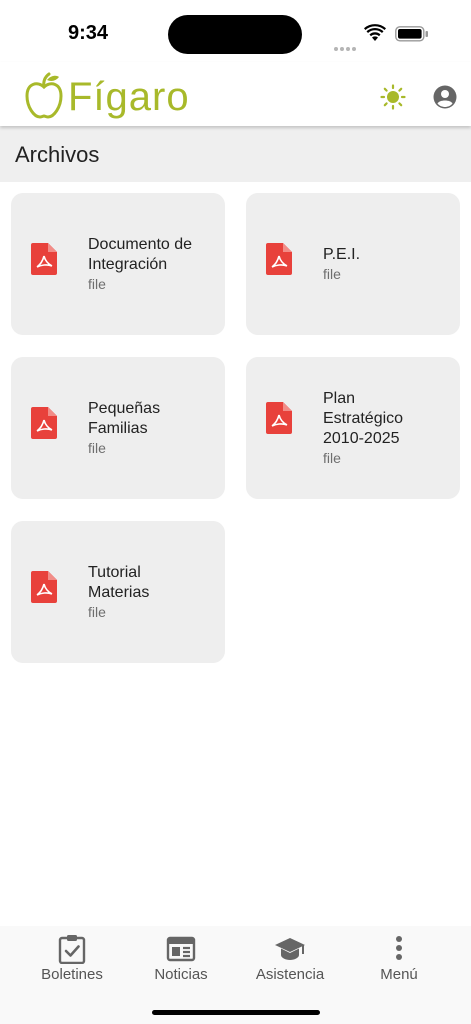 This screenshot has width=471, height=1024. What do you see at coordinates (290, 964) in the screenshot?
I see `nav-asistencia: Asistencia` at bounding box center [290, 964].